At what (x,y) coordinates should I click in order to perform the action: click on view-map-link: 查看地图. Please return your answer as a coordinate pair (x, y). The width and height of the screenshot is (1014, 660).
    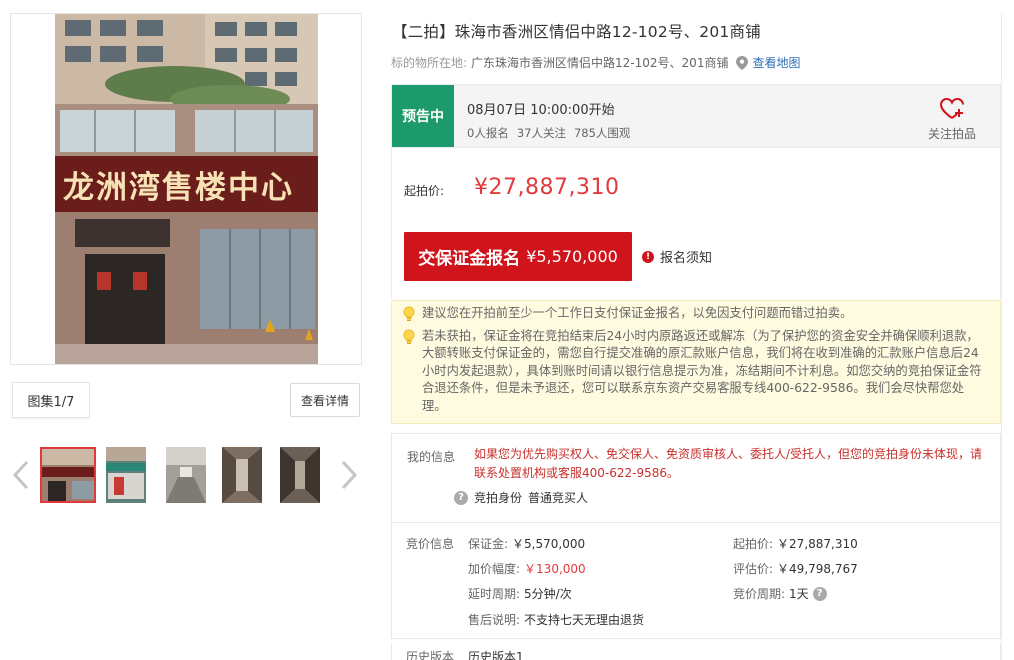
    Looking at the image, I should click on (776, 62).